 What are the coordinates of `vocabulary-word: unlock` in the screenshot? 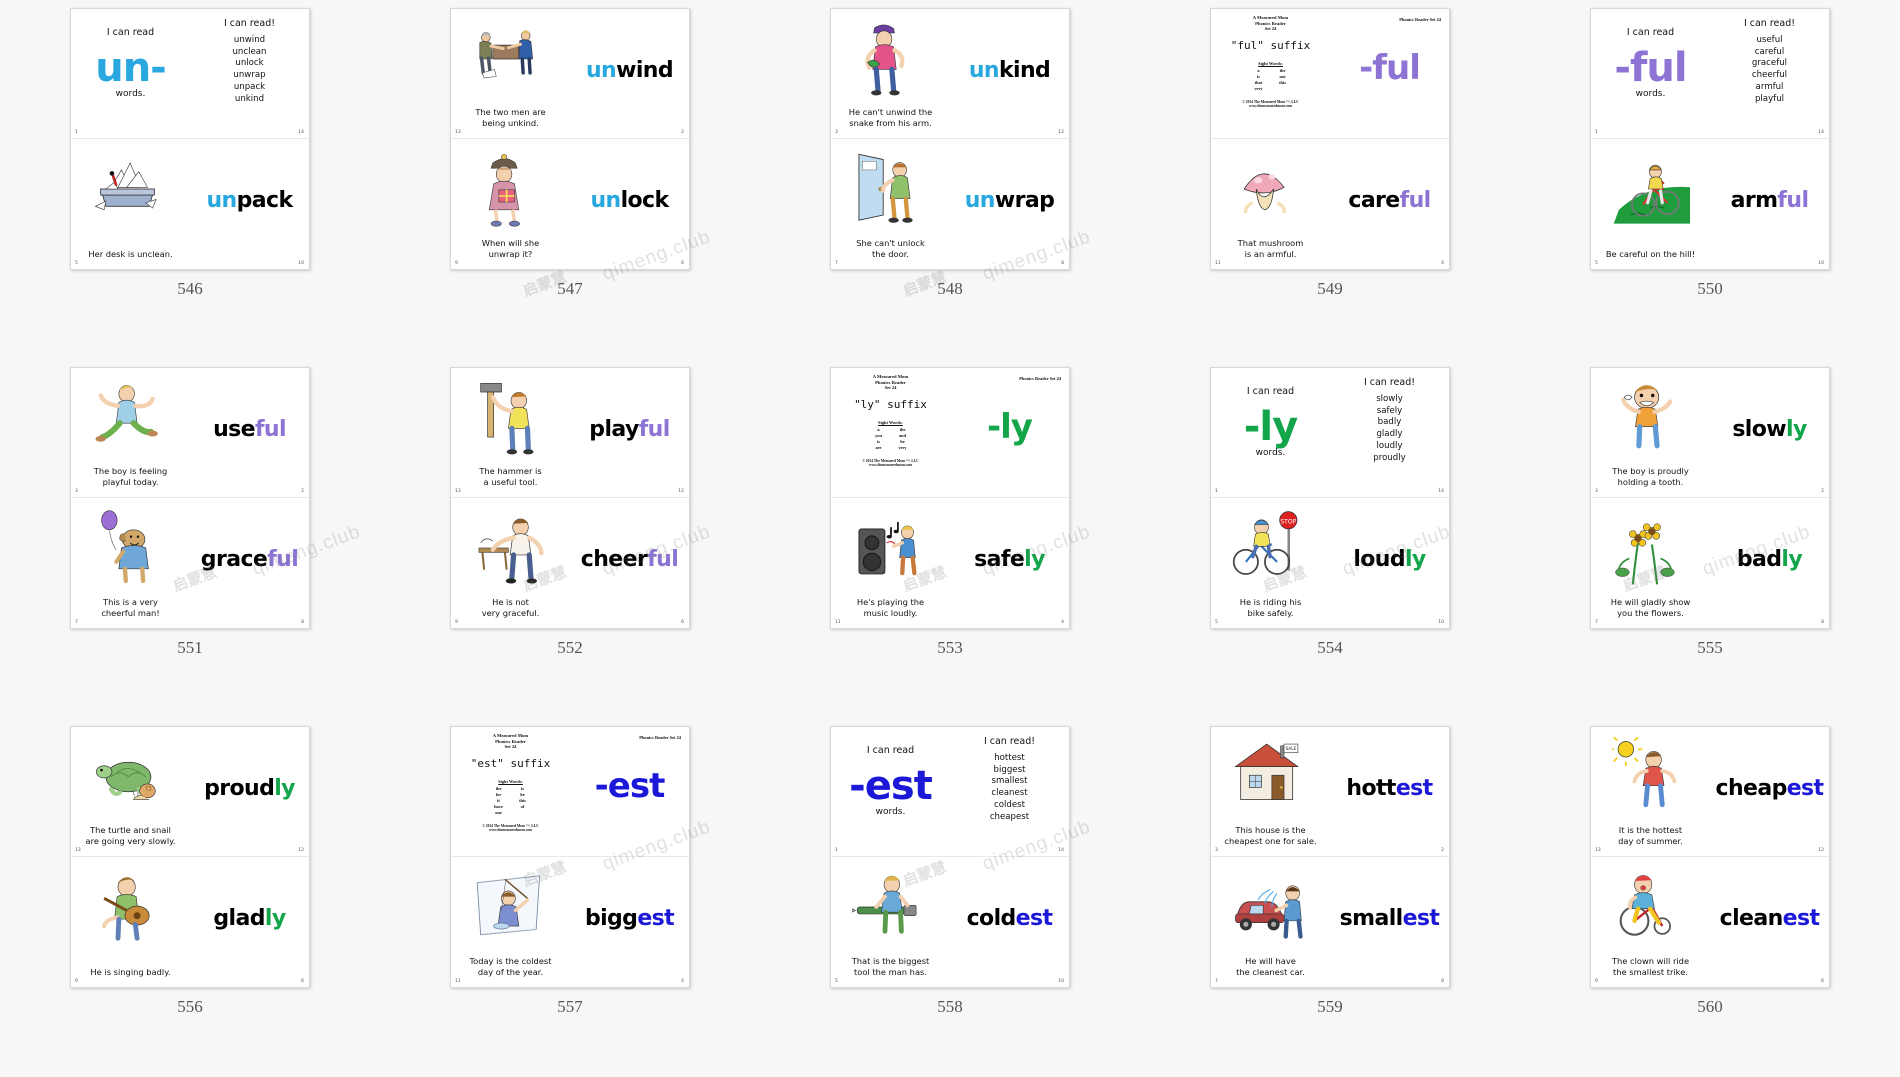 It's located at (629, 201).